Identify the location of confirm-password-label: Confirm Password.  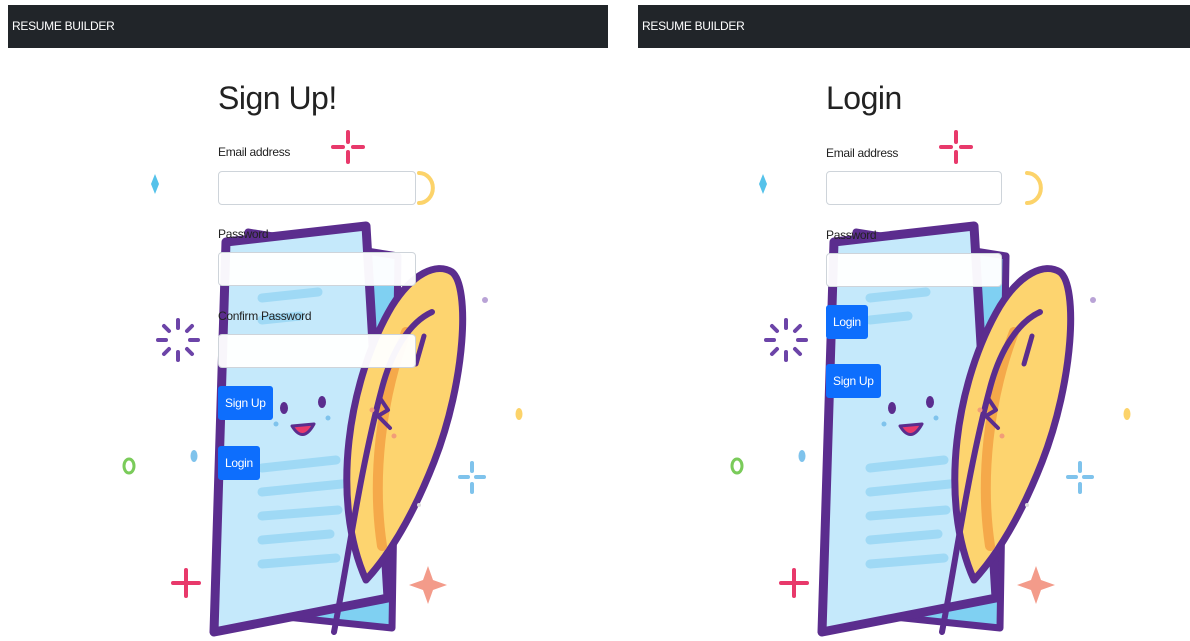
(265, 316).